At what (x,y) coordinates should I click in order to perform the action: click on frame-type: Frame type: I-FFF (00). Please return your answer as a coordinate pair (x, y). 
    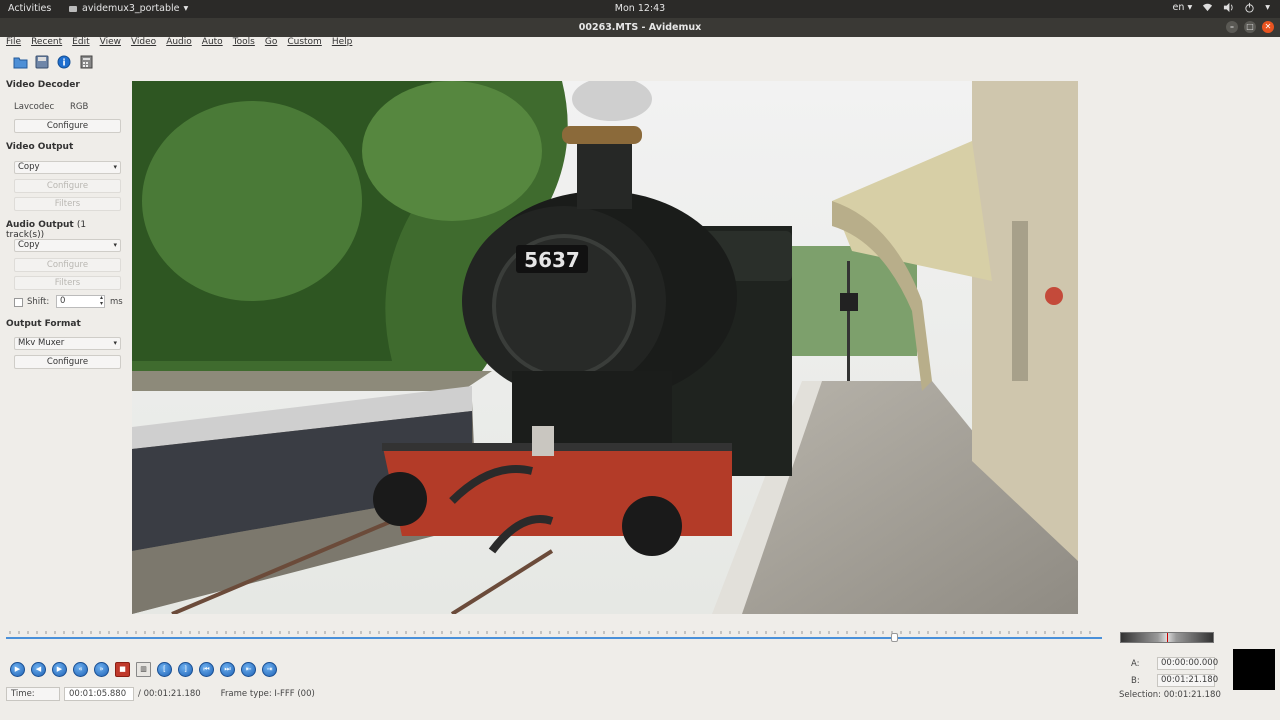
    Looking at the image, I should click on (267, 694).